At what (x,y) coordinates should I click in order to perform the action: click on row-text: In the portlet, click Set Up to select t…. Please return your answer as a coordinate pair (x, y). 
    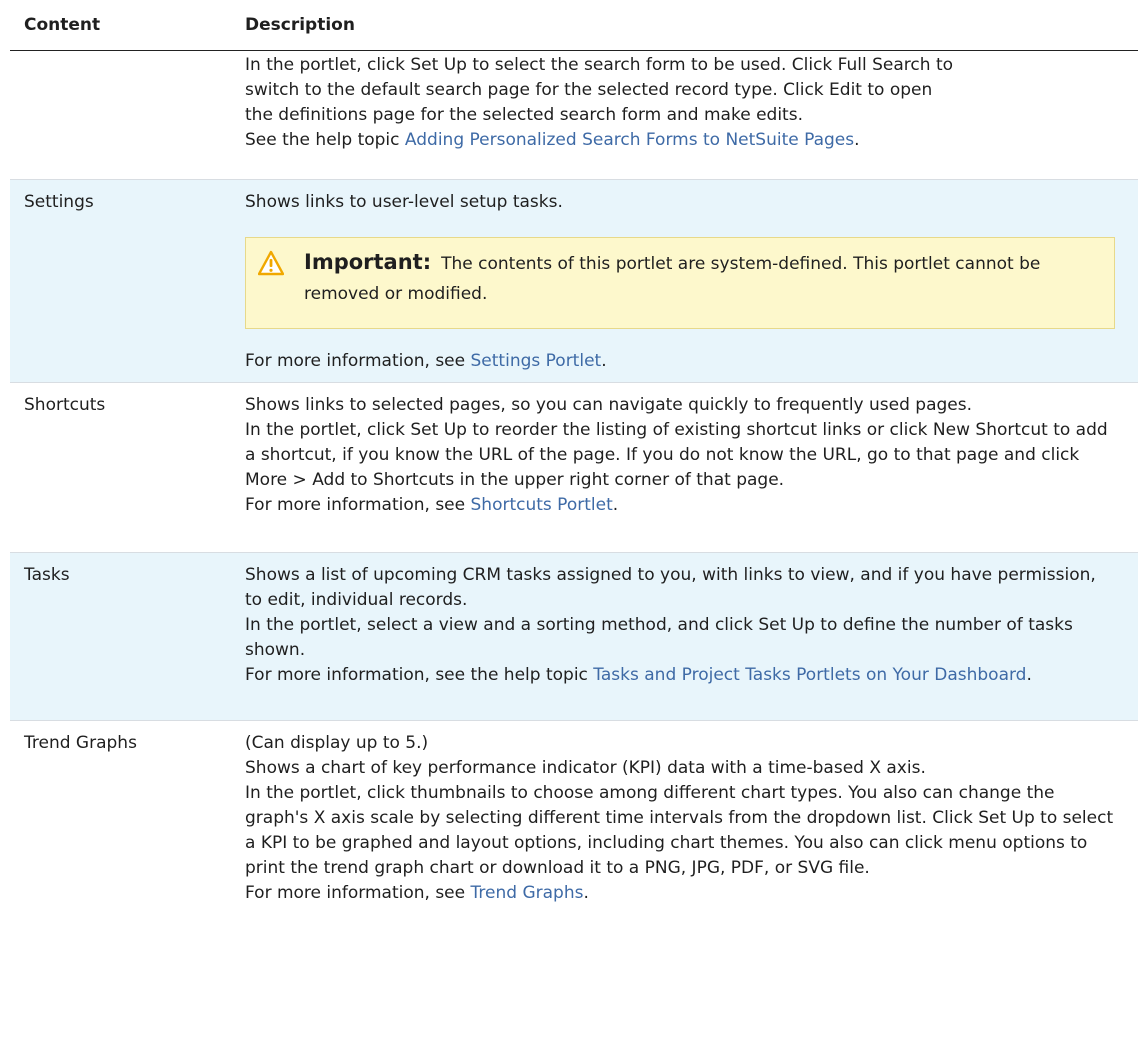
    Looking at the image, I should click on (599, 65).